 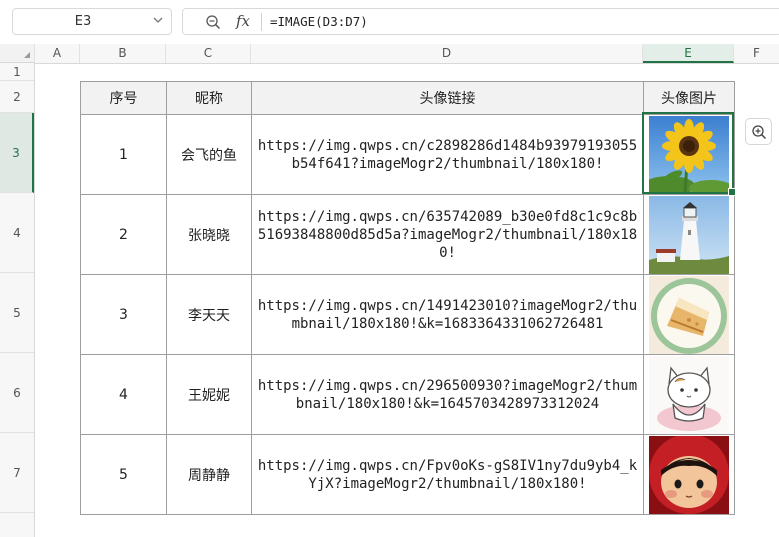 What do you see at coordinates (83, 21) in the screenshot?
I see `name-box-value: E3` at bounding box center [83, 21].